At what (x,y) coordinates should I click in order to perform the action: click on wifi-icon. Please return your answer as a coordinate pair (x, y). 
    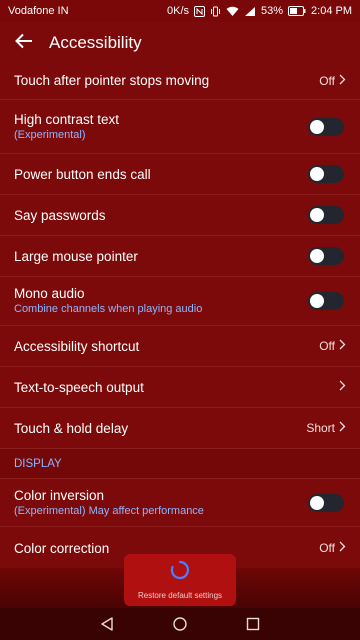
    Looking at the image, I should click on (232, 11).